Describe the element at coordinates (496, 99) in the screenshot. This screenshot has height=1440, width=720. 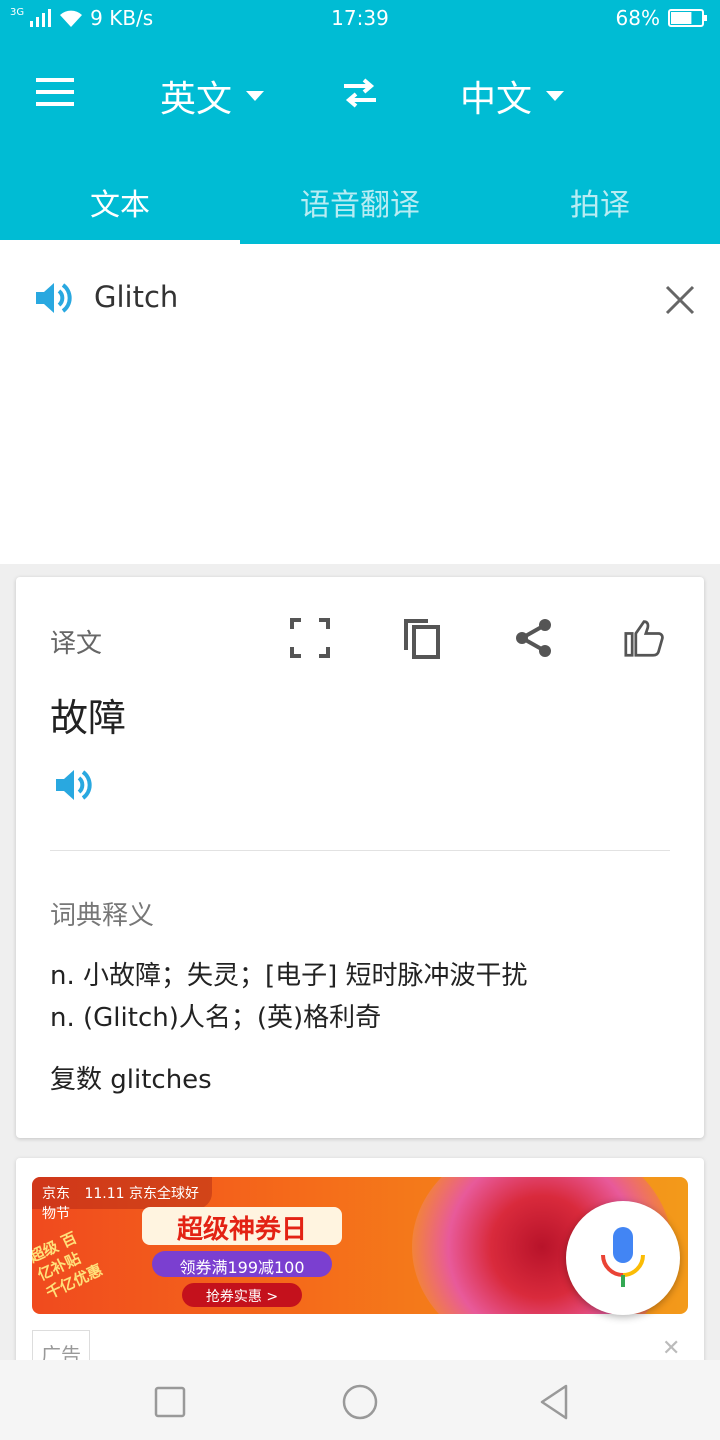
I see `target-language-label: 中文` at that location.